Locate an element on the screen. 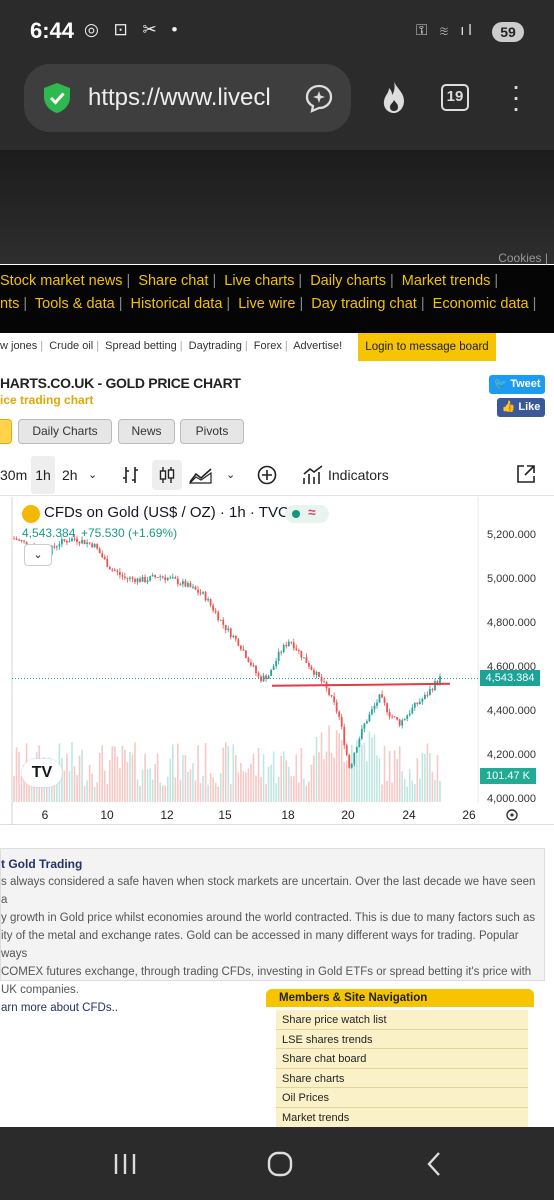 The width and height of the screenshot is (554, 1200). interval-1h: 1h is located at coordinates (43, 475).